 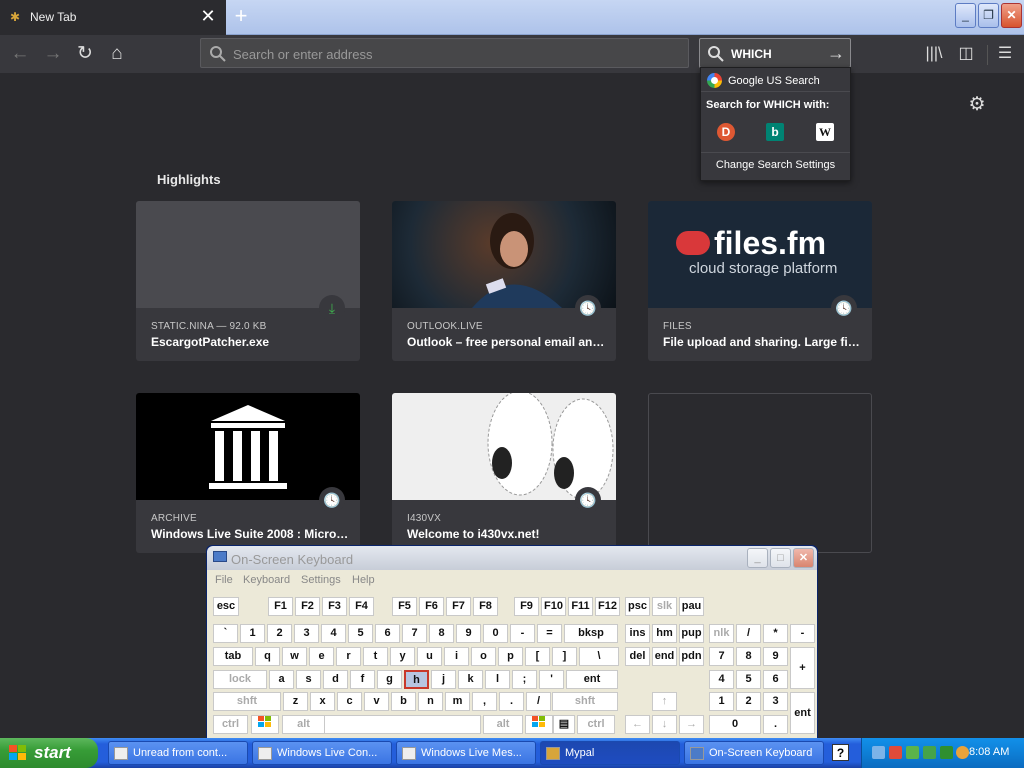 What do you see at coordinates (456, 656) in the screenshot?
I see `key-i: i` at bounding box center [456, 656].